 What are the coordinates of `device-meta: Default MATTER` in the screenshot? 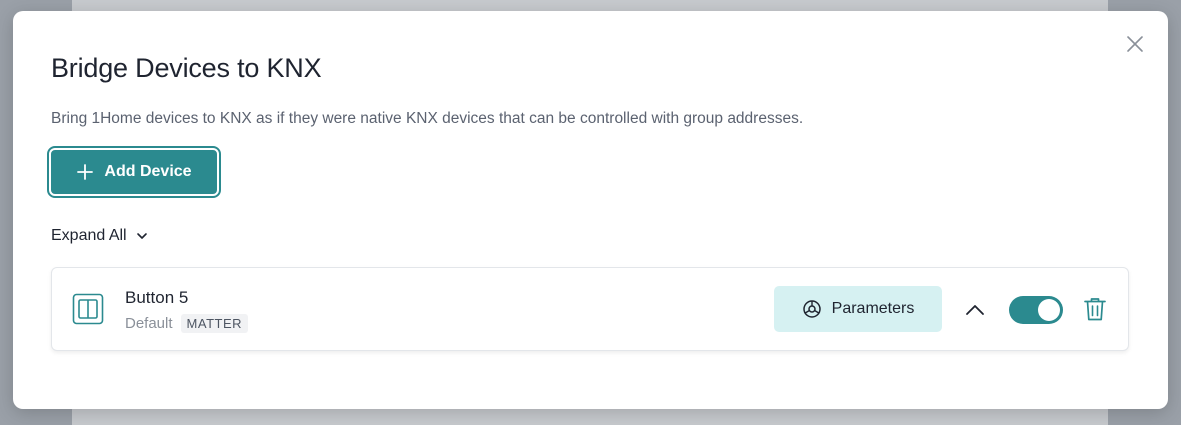 It's located at (187, 323).